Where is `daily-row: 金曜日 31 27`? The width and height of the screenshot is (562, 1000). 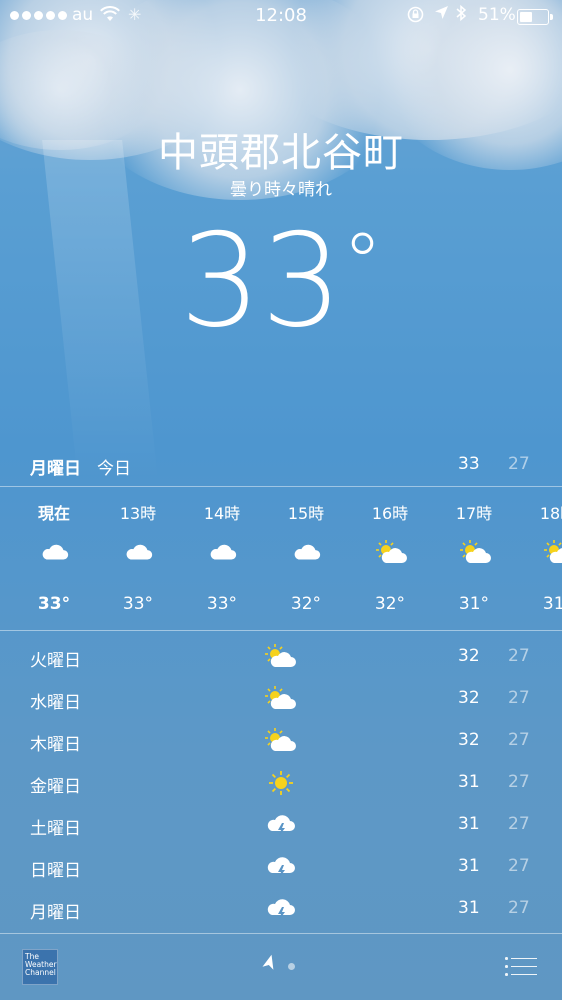
daily-row: 金曜日 31 27 is located at coordinates (281, 783).